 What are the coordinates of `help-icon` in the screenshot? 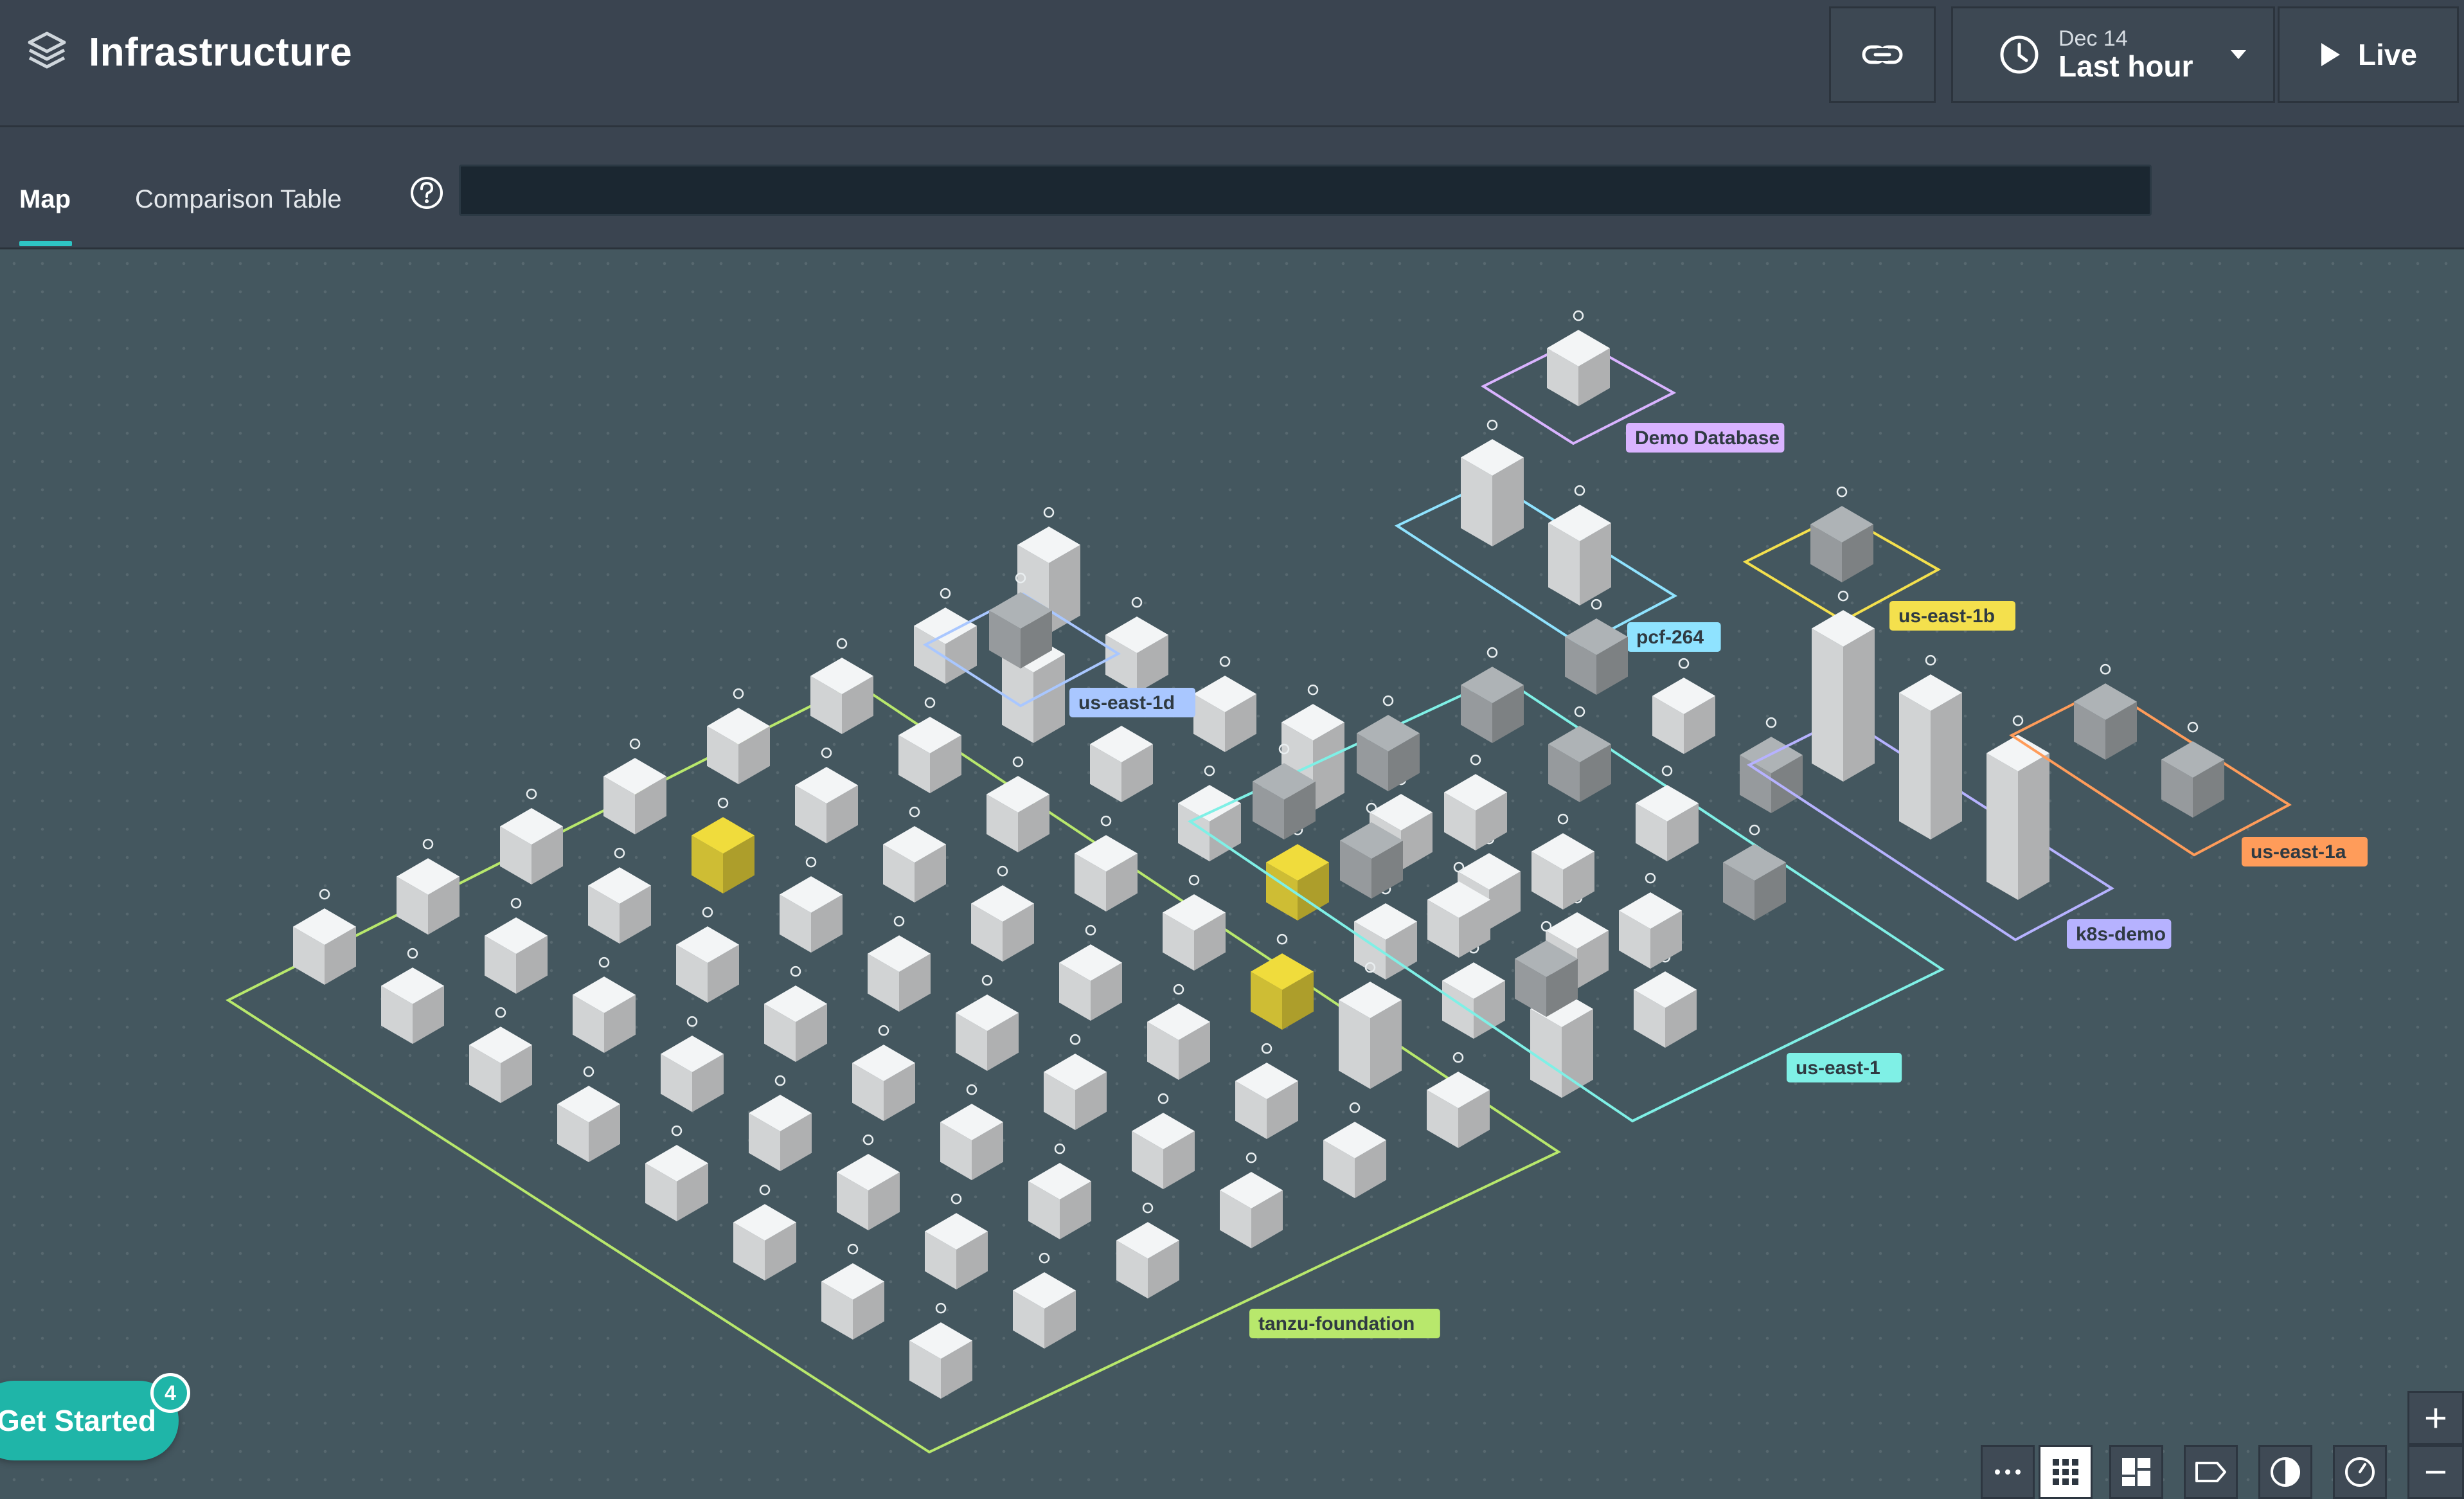 It's located at (427, 193).